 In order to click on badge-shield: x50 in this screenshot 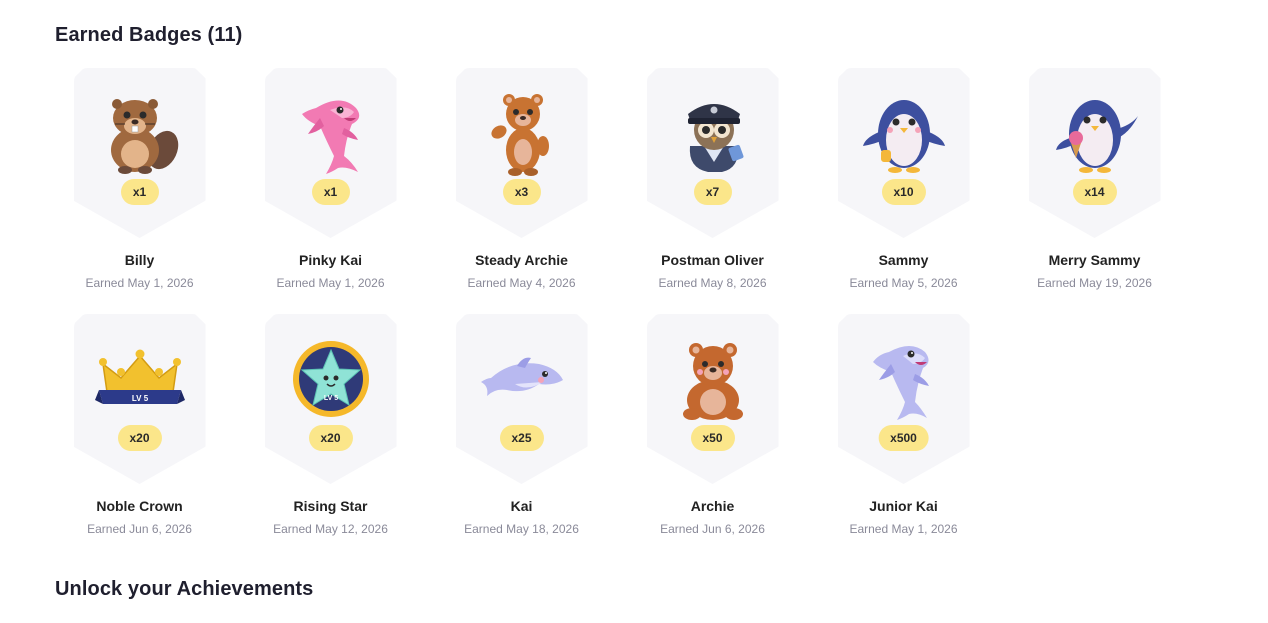, I will do `click(712, 399)`.